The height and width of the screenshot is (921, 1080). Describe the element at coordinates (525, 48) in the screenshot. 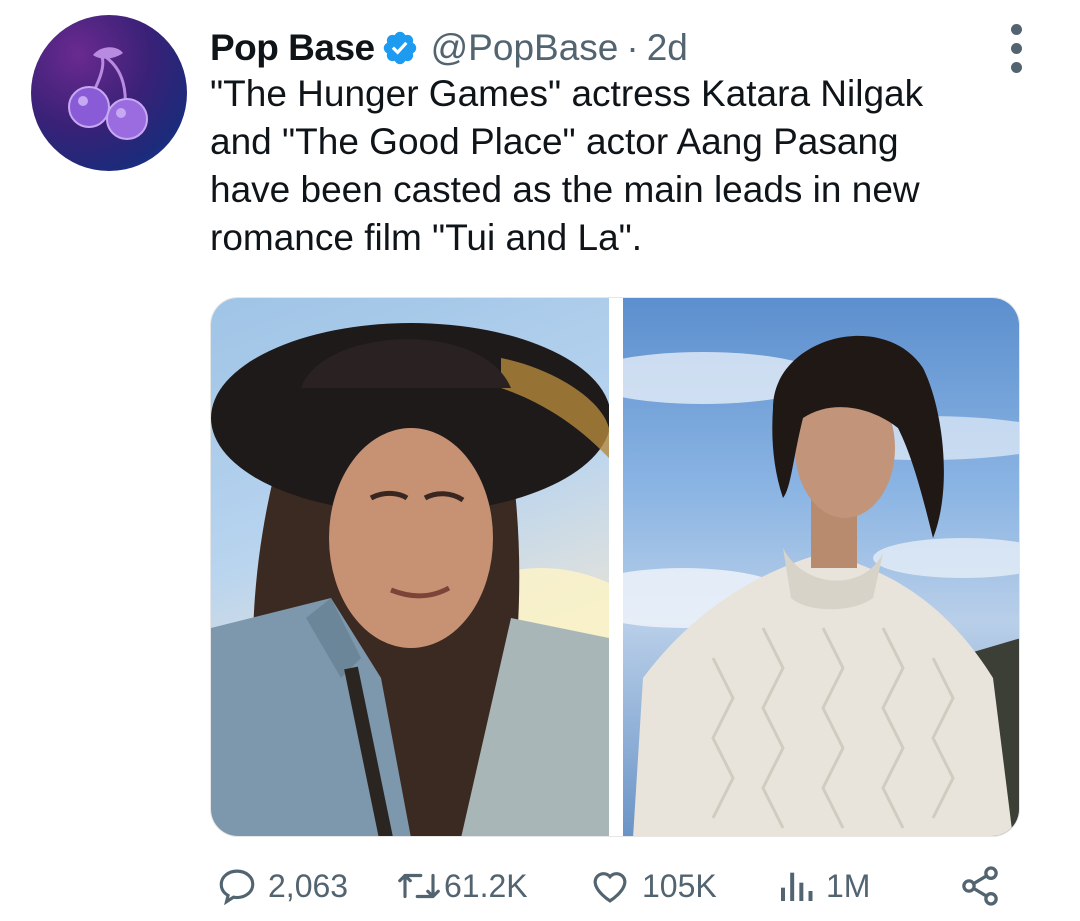

I see `handle: @PopBase` at that location.